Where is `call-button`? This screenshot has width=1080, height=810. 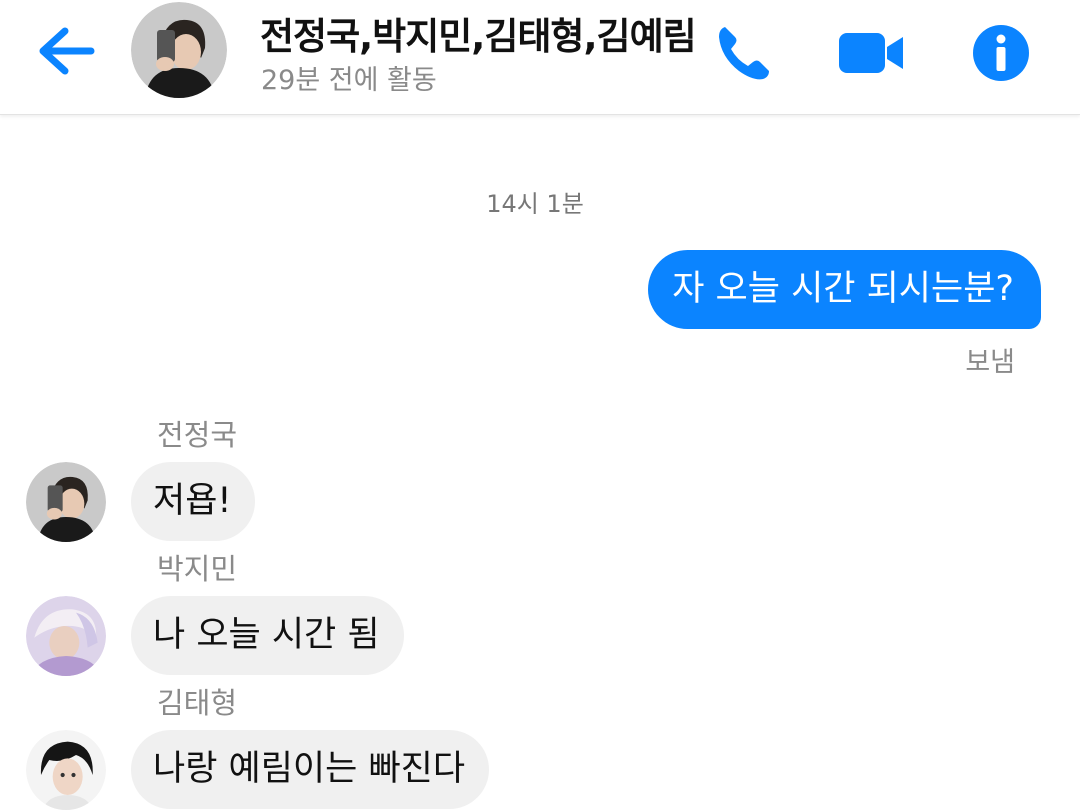
call-button is located at coordinates (743, 53).